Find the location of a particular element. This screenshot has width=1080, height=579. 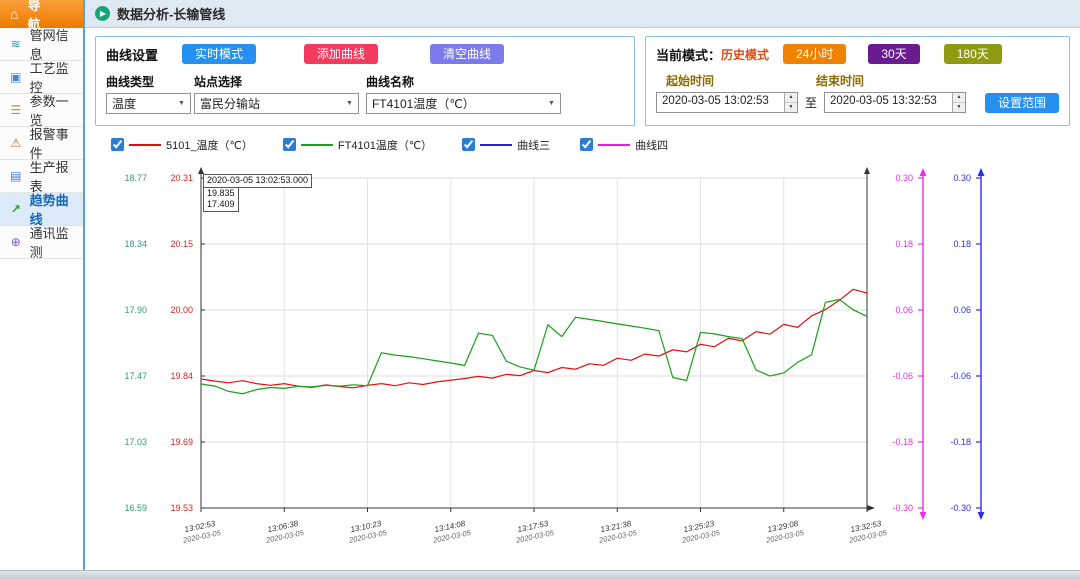

set-range-button: 设置范围 is located at coordinates (1021, 103).